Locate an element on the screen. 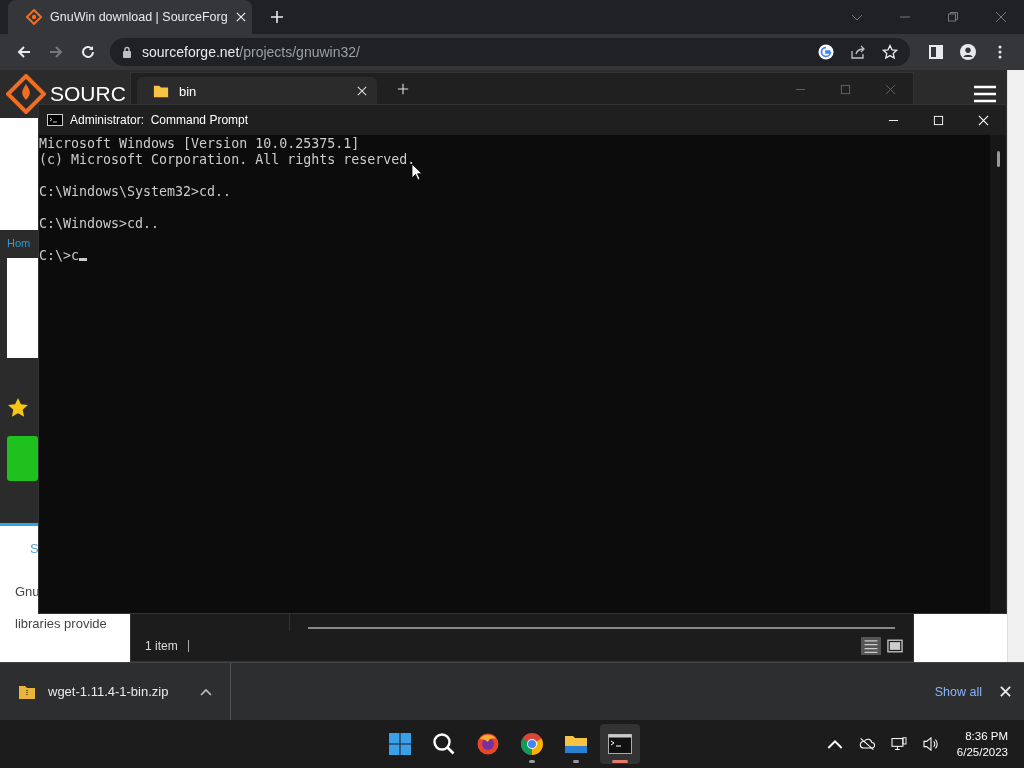 The height and width of the screenshot is (768, 1024). network-icon is located at coordinates (898, 744).